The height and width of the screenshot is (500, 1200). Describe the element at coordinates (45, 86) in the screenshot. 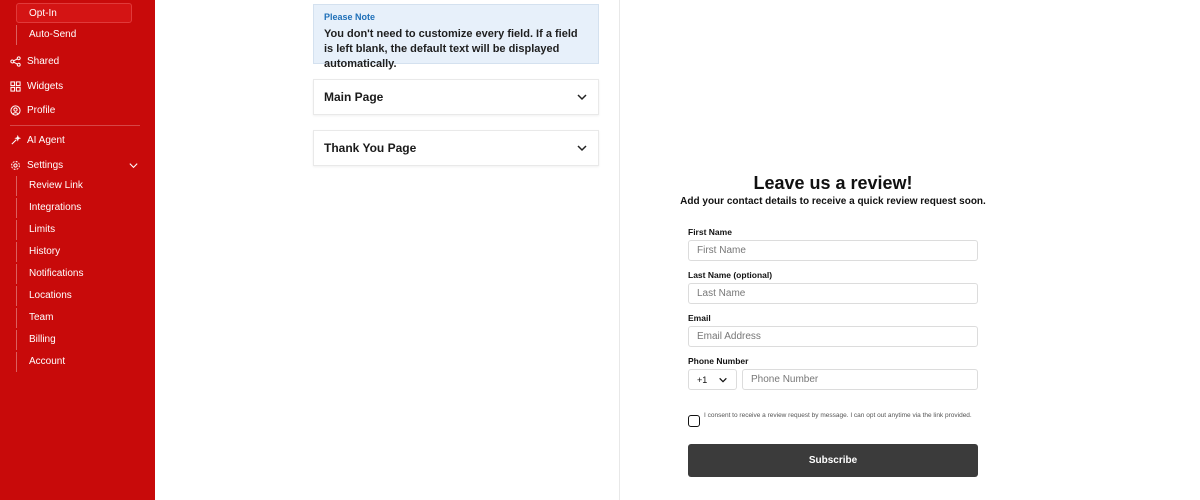

I see `sidebar-item-label: Widgets` at that location.